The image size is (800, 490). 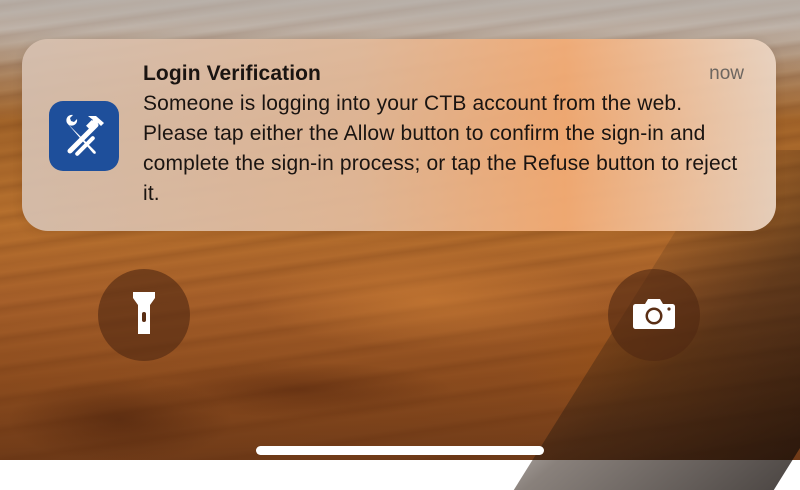 I want to click on camera-icon, so click(x=654, y=315).